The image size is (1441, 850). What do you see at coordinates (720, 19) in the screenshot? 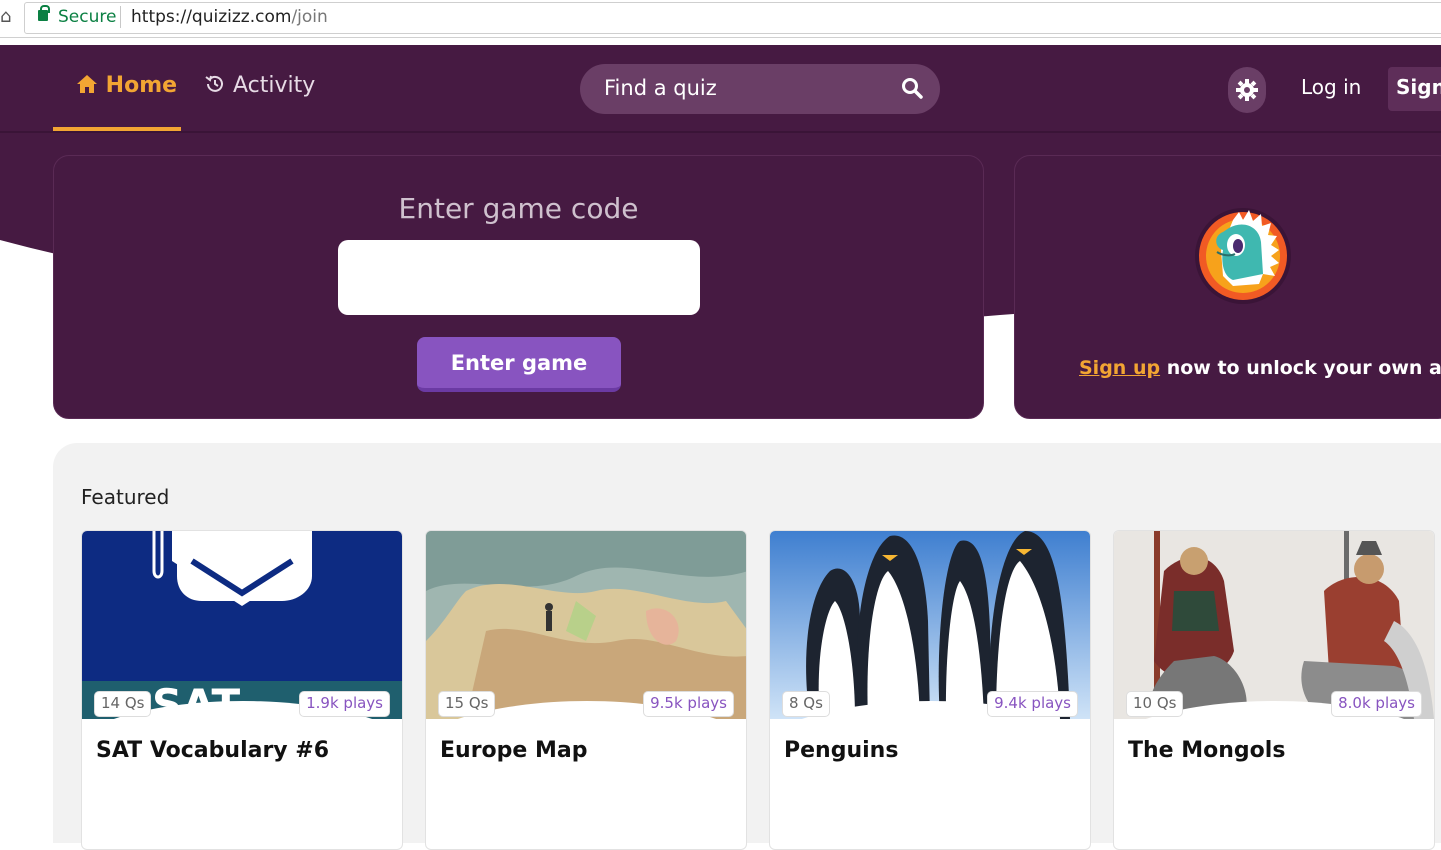
I see `browser-address-bar: ⌂ Secure https://quizizz.com/join` at bounding box center [720, 19].